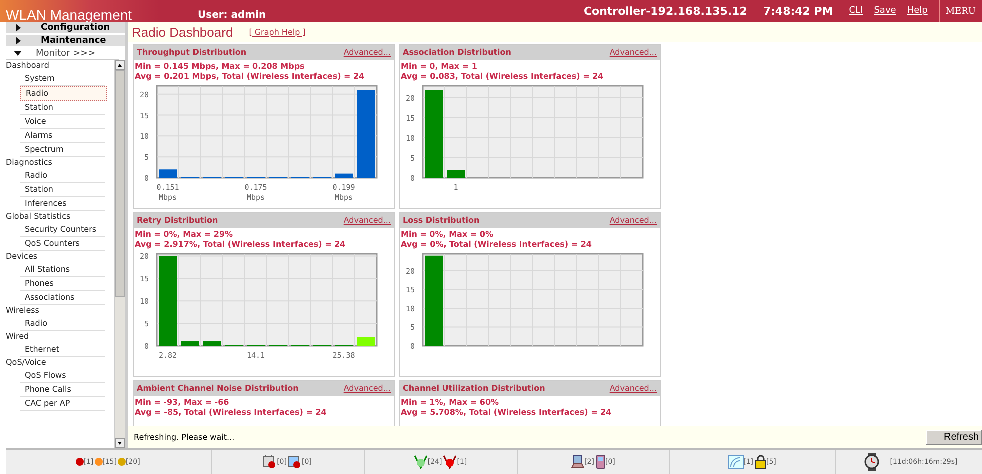 This screenshot has height=474, width=982. I want to click on app-title: WLAN Management, so click(70, 15).